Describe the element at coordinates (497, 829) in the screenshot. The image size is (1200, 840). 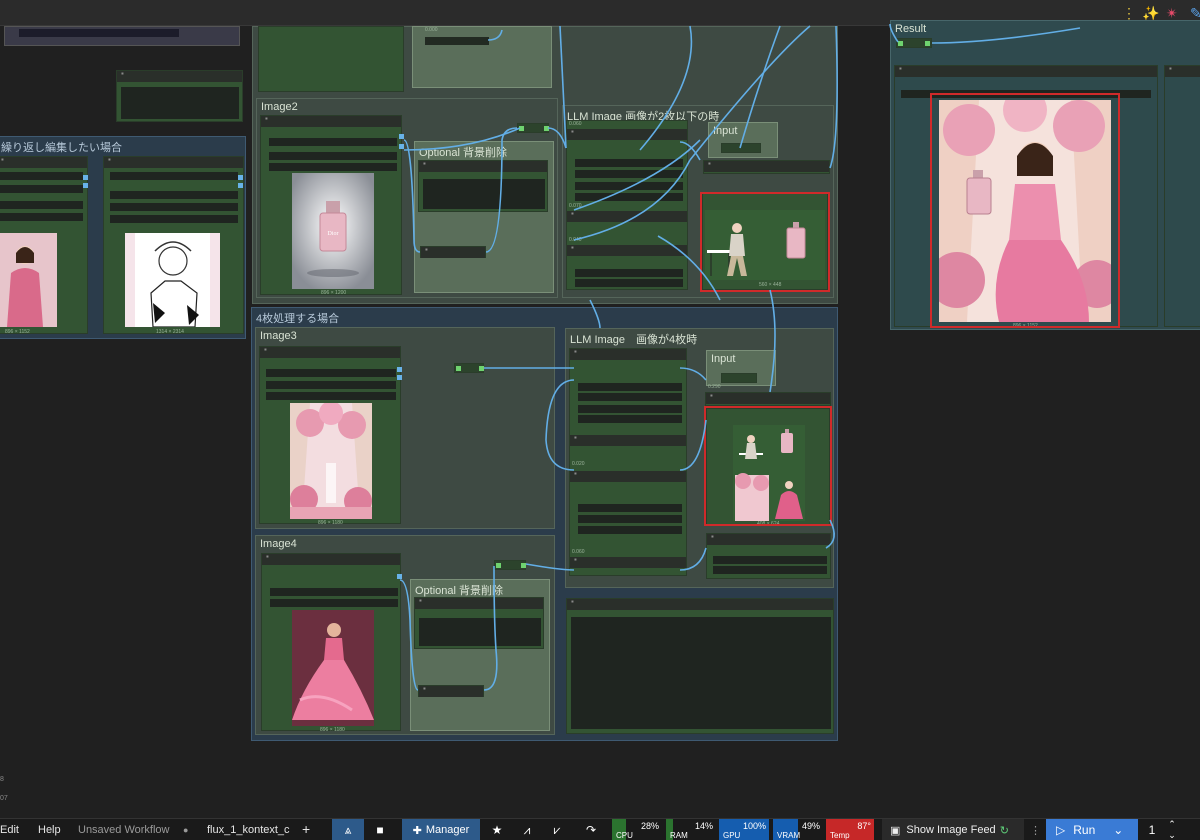
I see `star-icon: ★` at that location.